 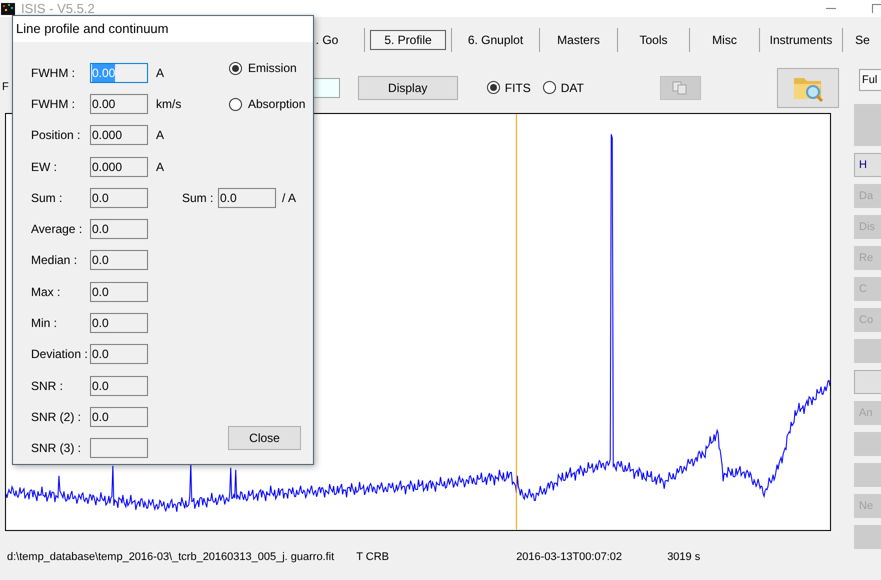 What do you see at coordinates (60, 355) in the screenshot?
I see `field-label: Deviation :` at bounding box center [60, 355].